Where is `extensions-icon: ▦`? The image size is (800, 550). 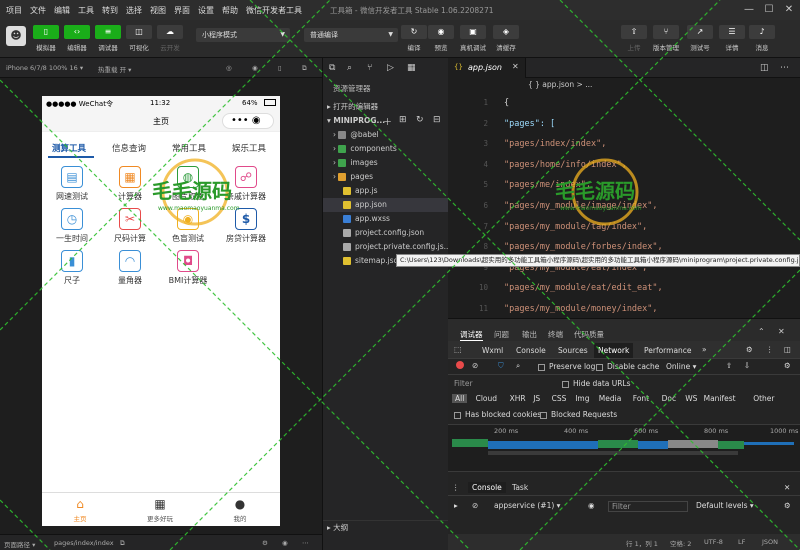 extensions-icon: ▦ is located at coordinates (411, 68).